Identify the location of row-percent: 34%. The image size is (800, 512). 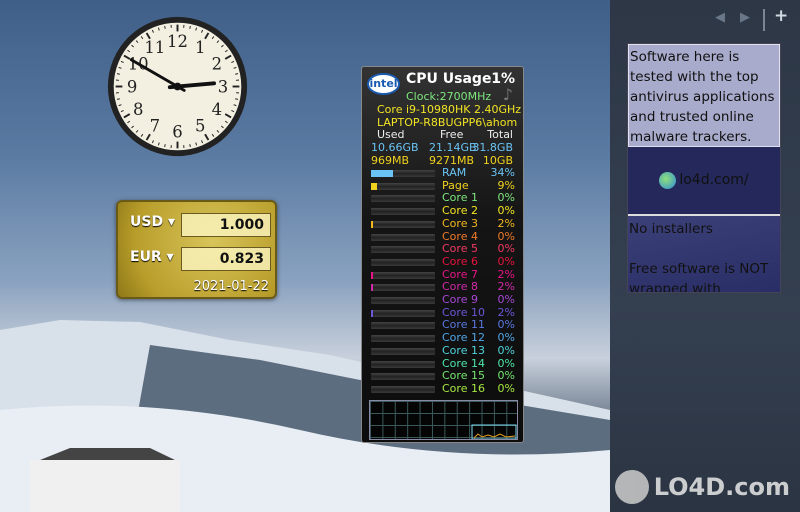
(502, 172).